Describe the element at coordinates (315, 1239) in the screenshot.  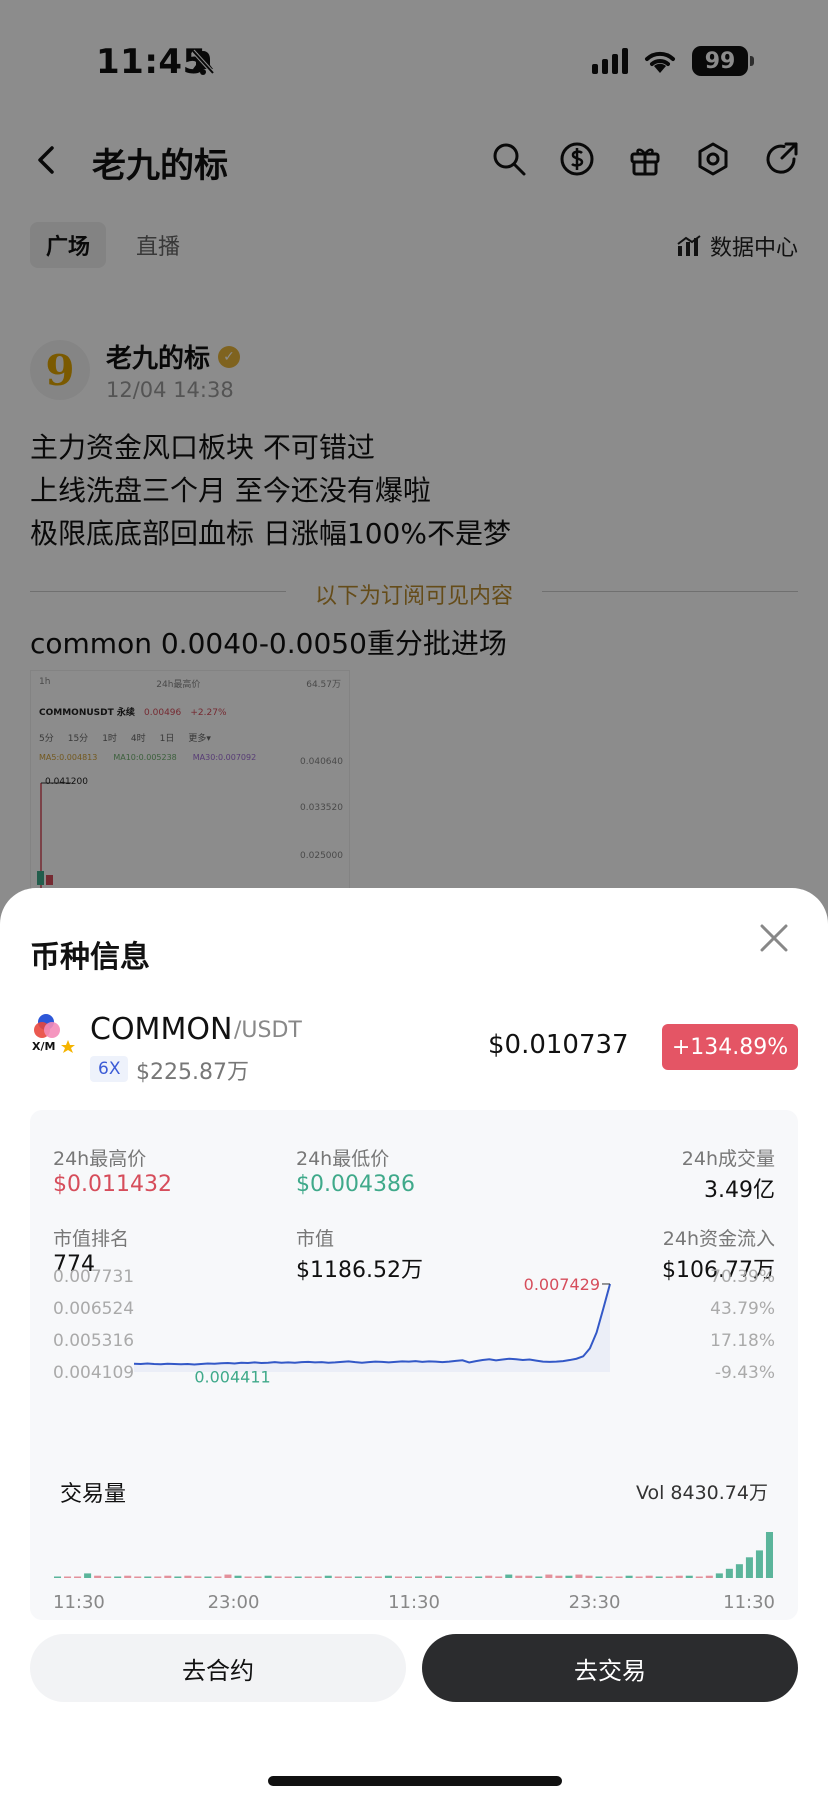
I see `stat-label: 市值` at that location.